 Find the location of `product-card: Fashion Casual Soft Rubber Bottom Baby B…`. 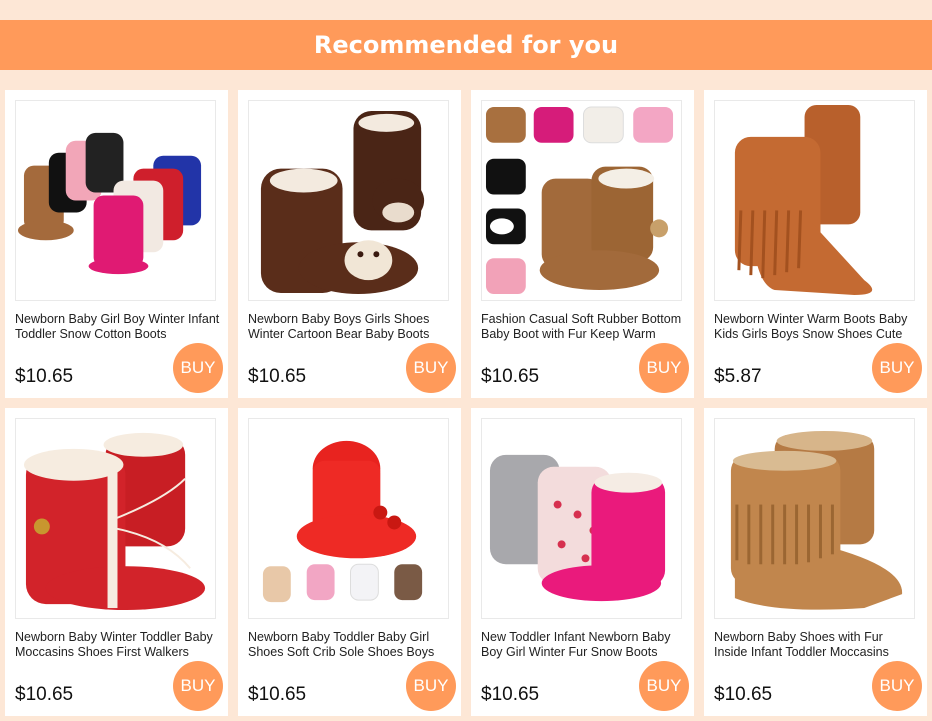

product-card: Fashion Casual Soft Rubber Bottom Baby B… is located at coordinates (582, 244).